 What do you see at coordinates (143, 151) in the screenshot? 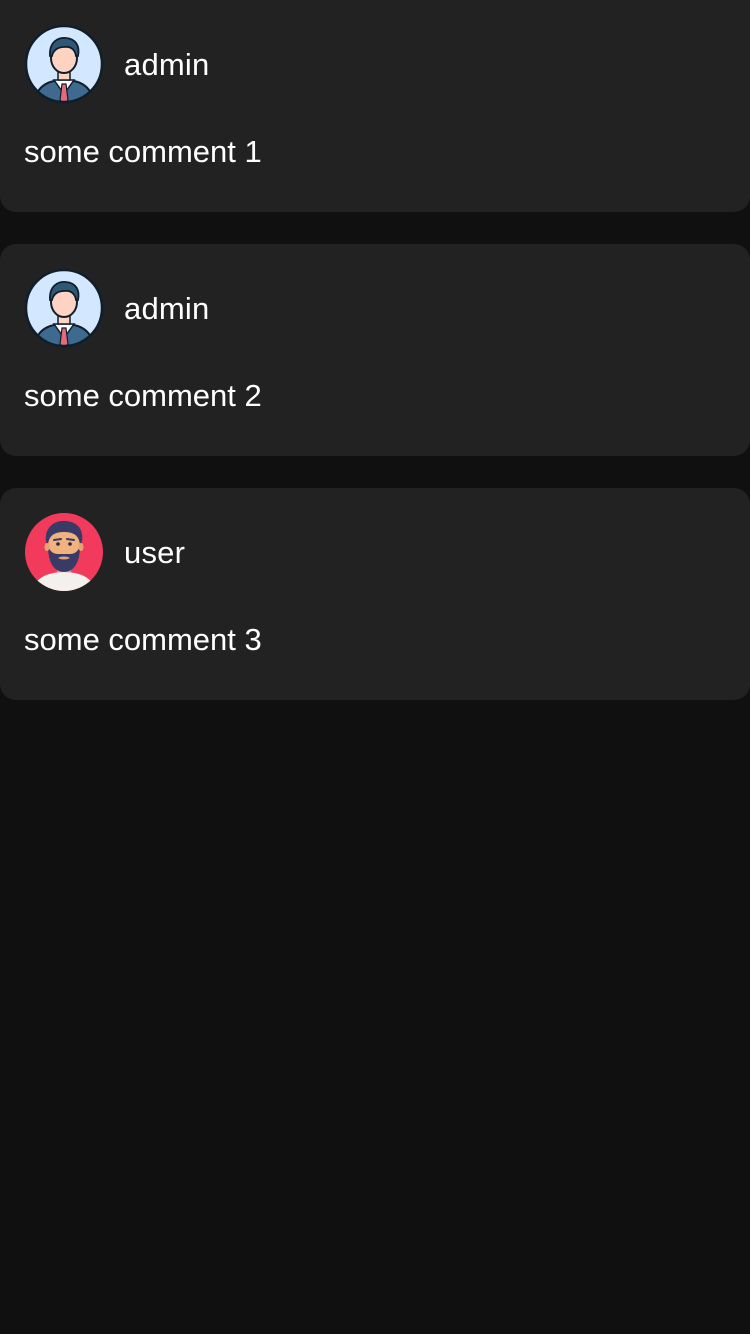
I see `comment-text: some comment 1` at bounding box center [143, 151].